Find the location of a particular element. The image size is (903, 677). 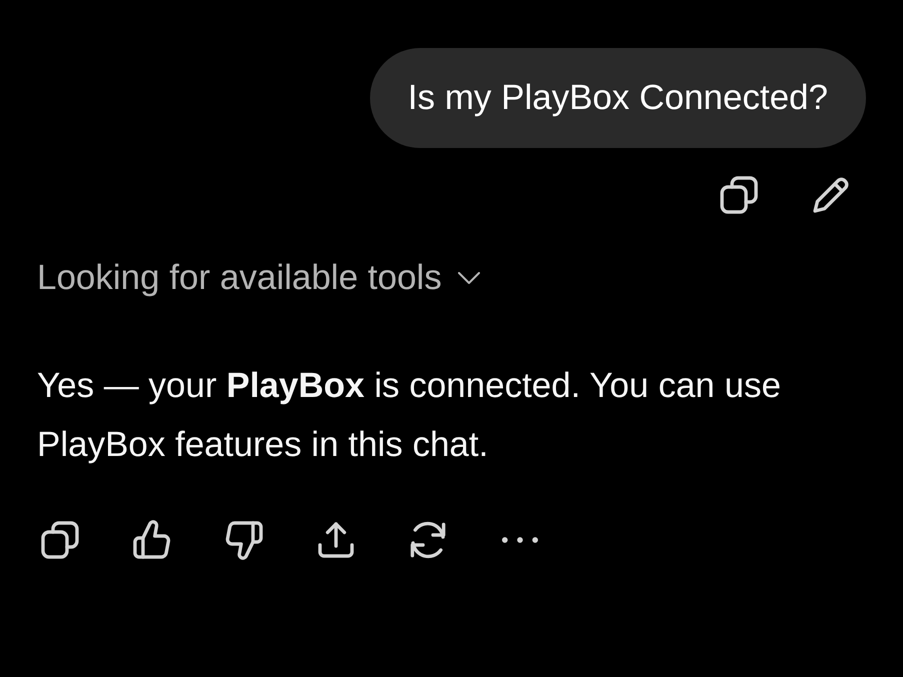

tool-status-toggle: Looking for available tools is located at coordinates (258, 278).